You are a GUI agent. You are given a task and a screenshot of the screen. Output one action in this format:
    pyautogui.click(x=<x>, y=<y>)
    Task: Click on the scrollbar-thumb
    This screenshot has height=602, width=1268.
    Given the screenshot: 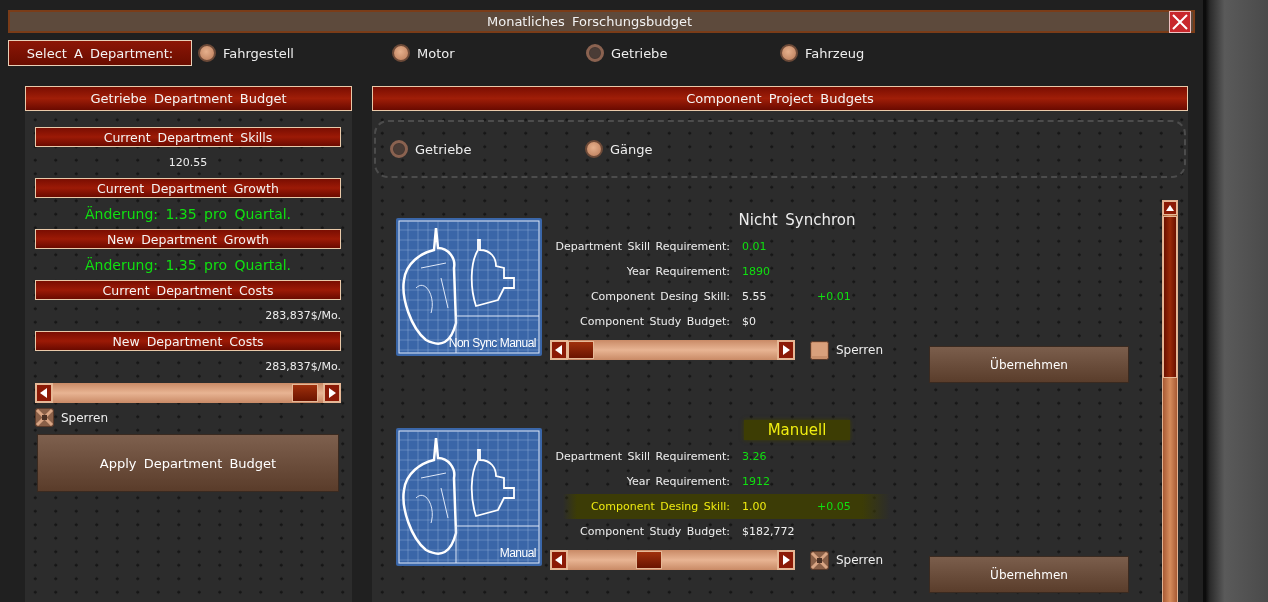 What is the action you would take?
    pyautogui.click(x=1170, y=297)
    